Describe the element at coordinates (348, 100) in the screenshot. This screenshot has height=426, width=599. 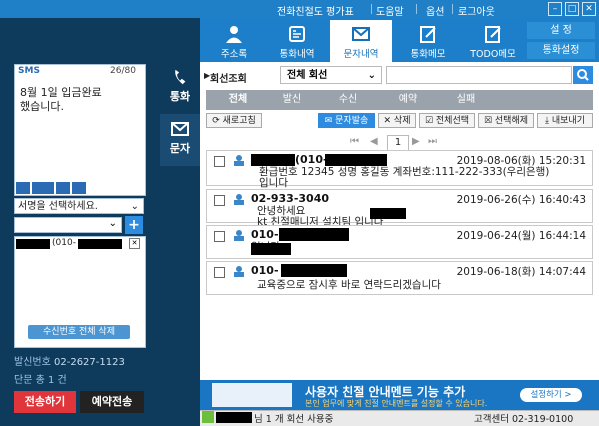
I see `tab-incoming: 수신` at that location.